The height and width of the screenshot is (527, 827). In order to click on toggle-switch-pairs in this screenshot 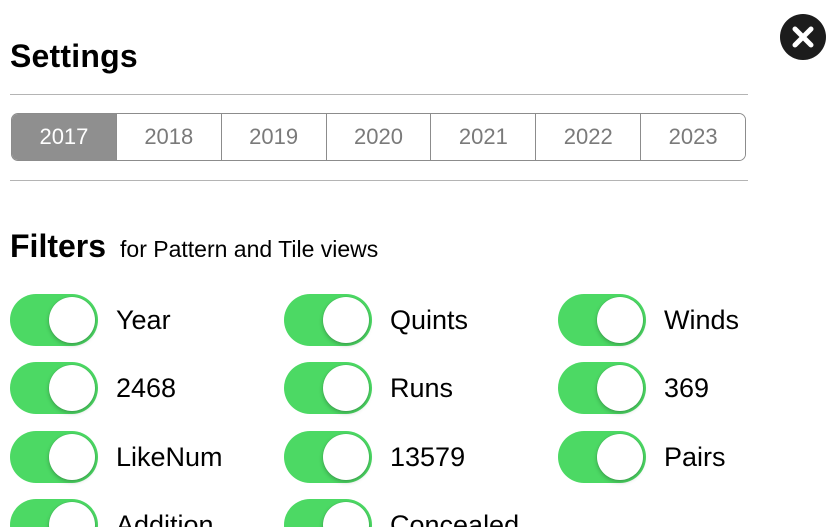, I will do `click(602, 457)`.